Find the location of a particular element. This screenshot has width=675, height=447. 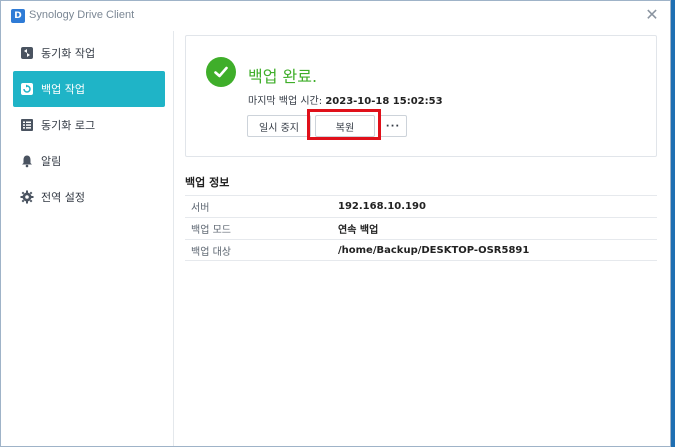

title-bar: D Synology Drive Client ✕ is located at coordinates (335, 16).